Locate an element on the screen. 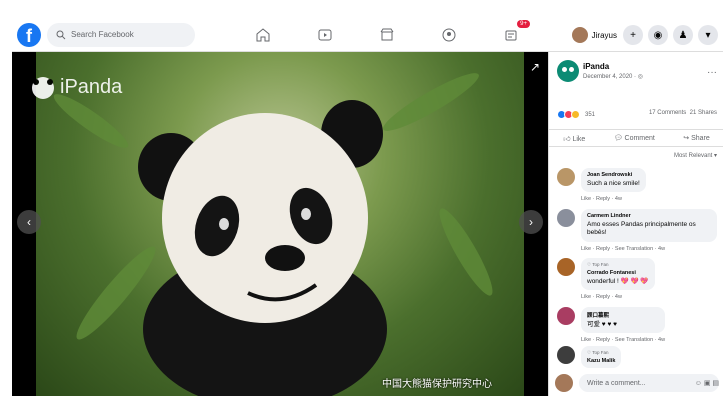 This screenshot has height=396, width=723. next-photo-button: › is located at coordinates (531, 222).